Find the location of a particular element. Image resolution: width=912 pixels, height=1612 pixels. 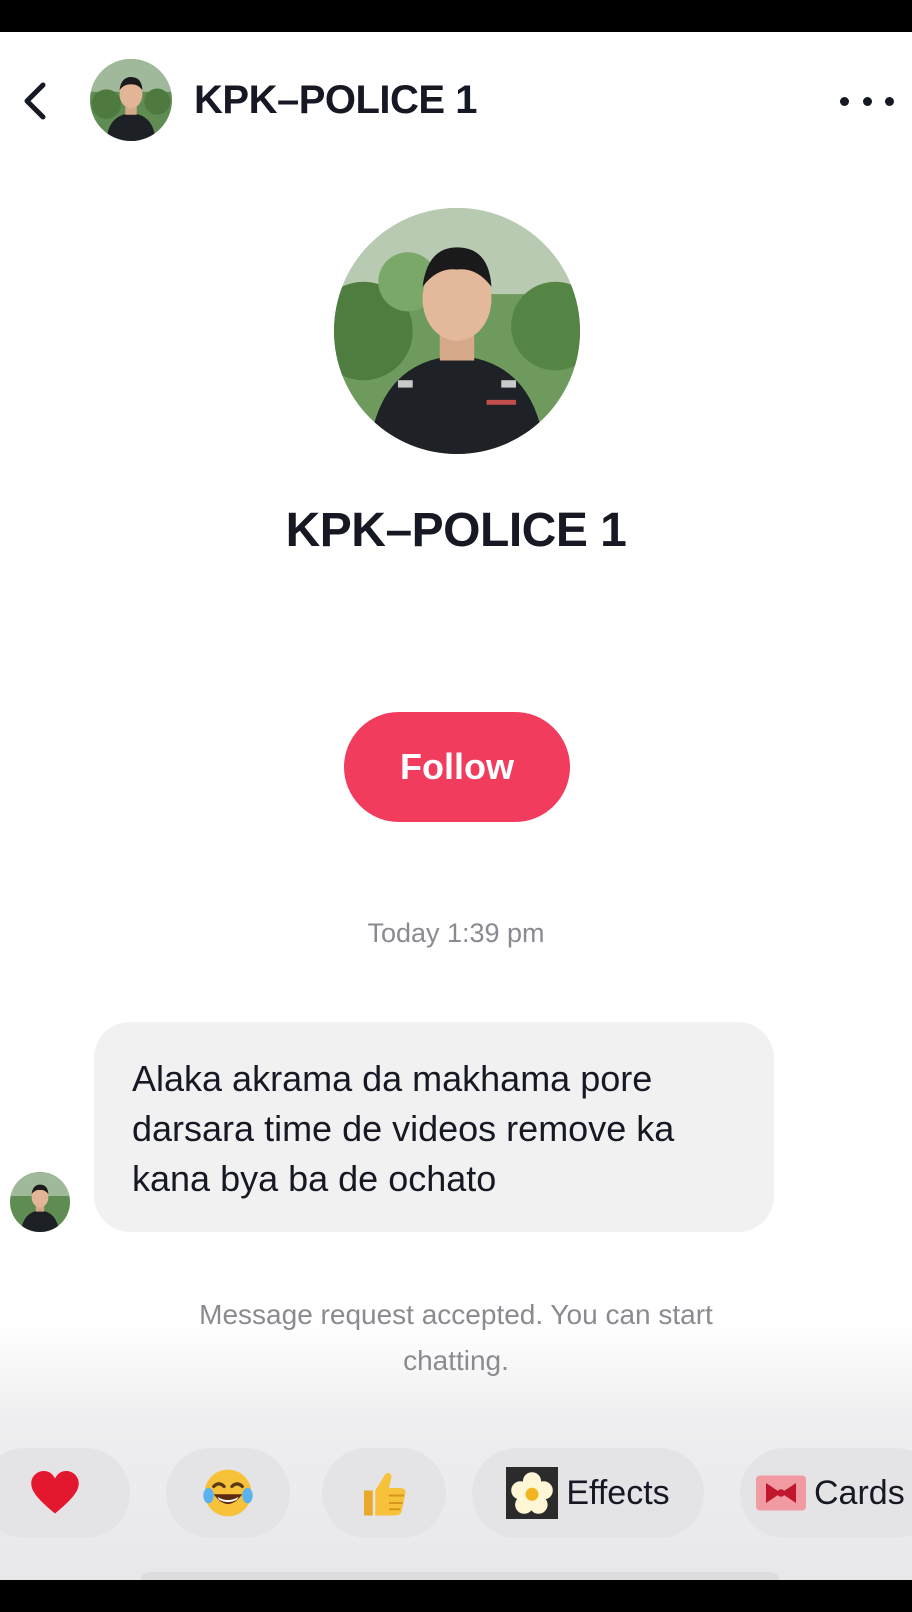

sender-avatar is located at coordinates (40, 1202).